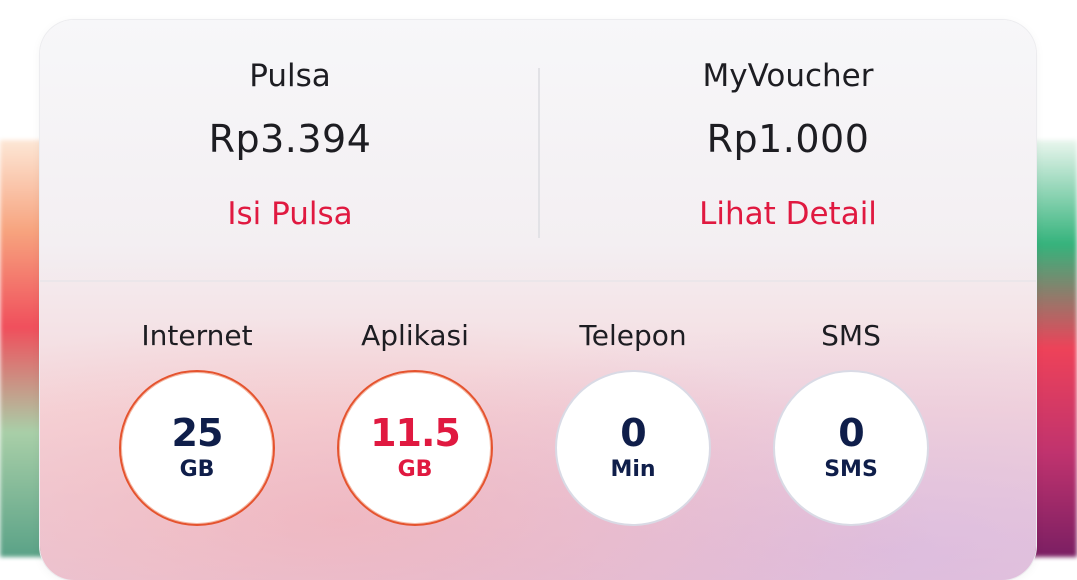 The image size is (1077, 580). I want to click on quota-sms: SMS 0 SMS, so click(851, 421).